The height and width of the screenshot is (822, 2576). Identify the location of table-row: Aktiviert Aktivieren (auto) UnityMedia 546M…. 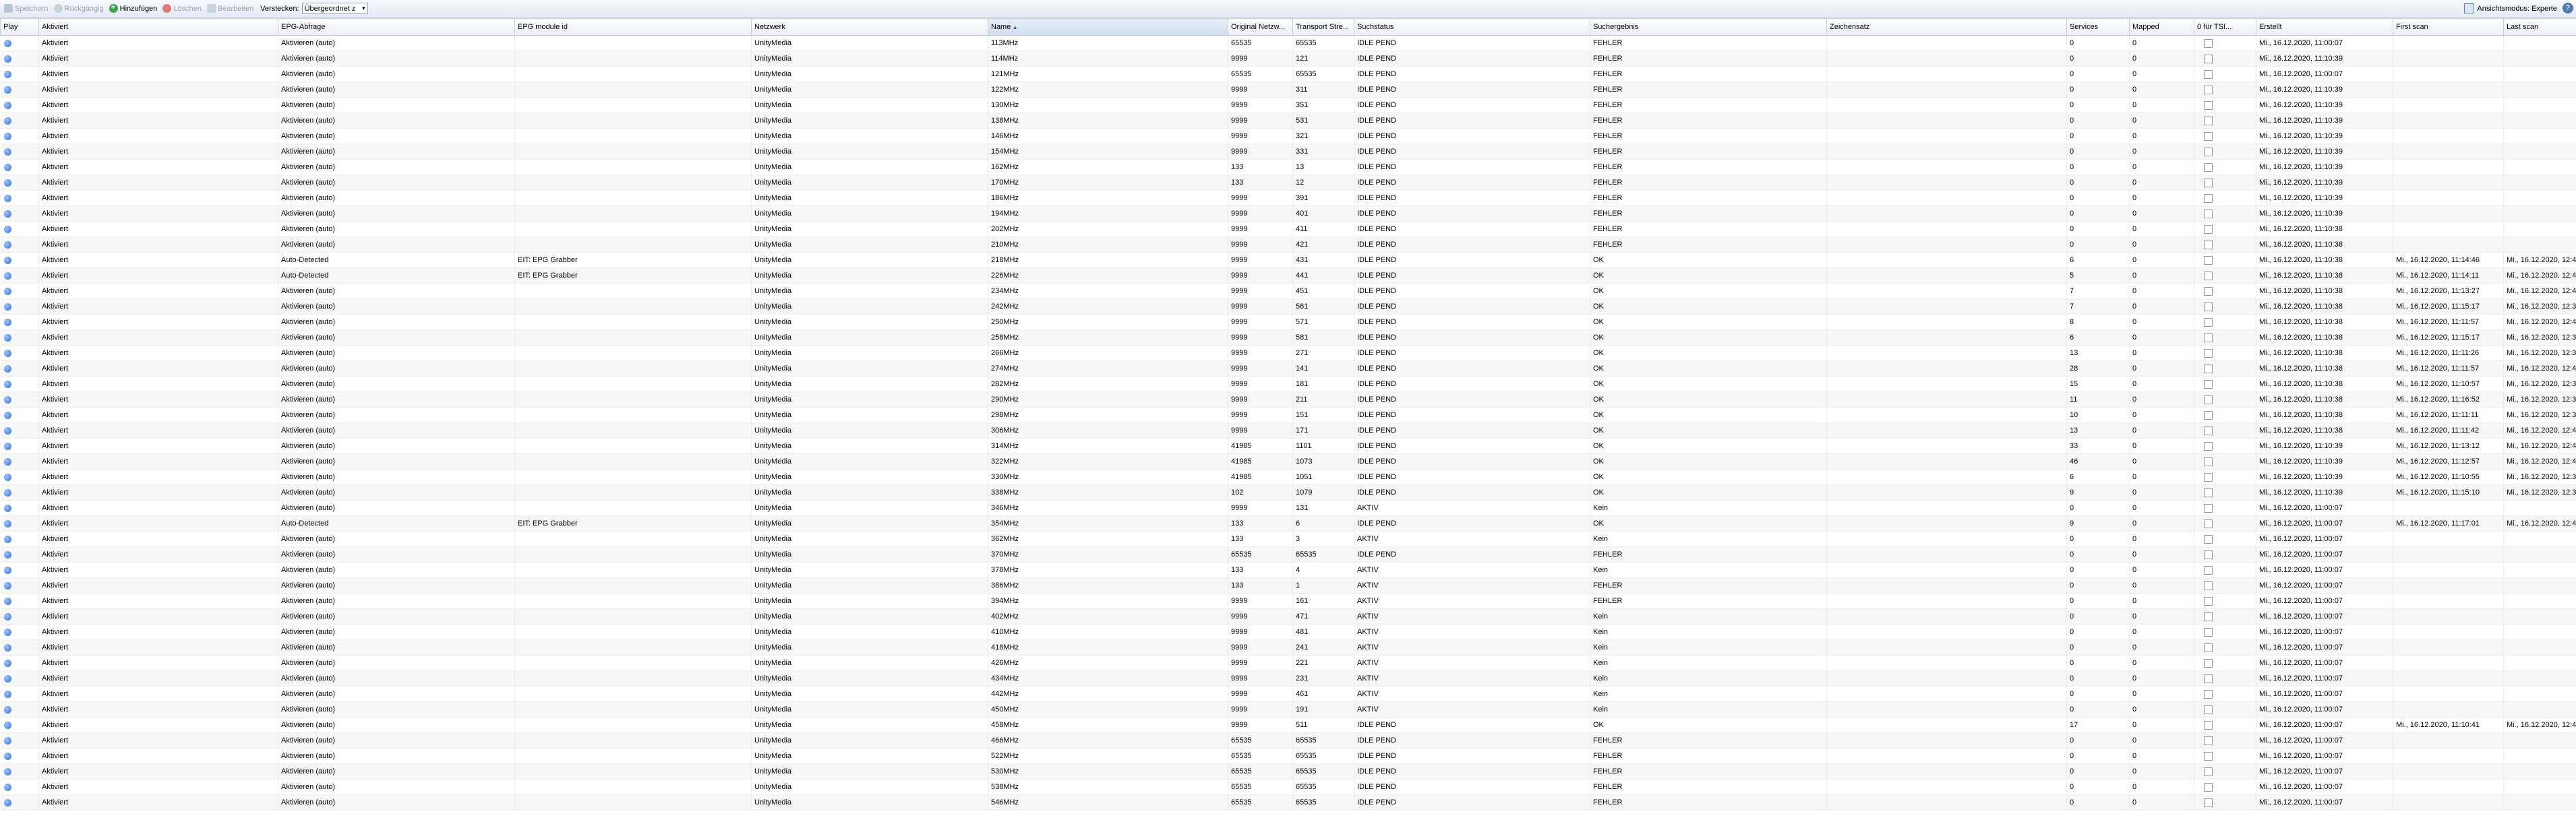
(1288, 802).